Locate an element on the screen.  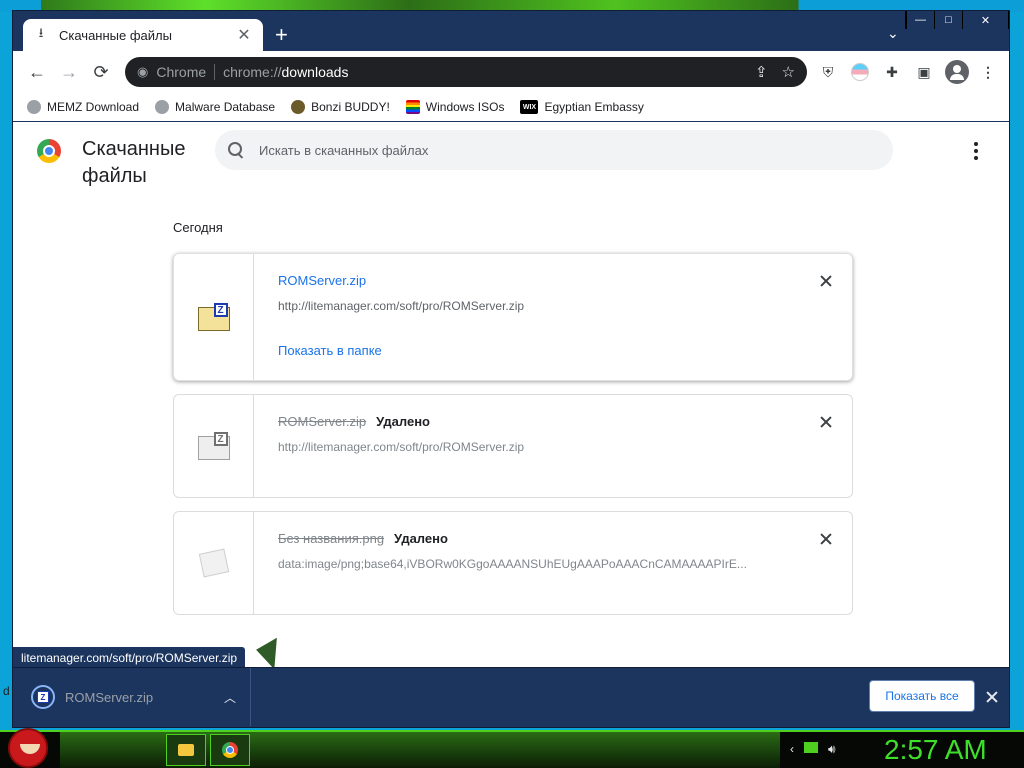
mouse-cursor-icon is located at coordinates (273, 652).